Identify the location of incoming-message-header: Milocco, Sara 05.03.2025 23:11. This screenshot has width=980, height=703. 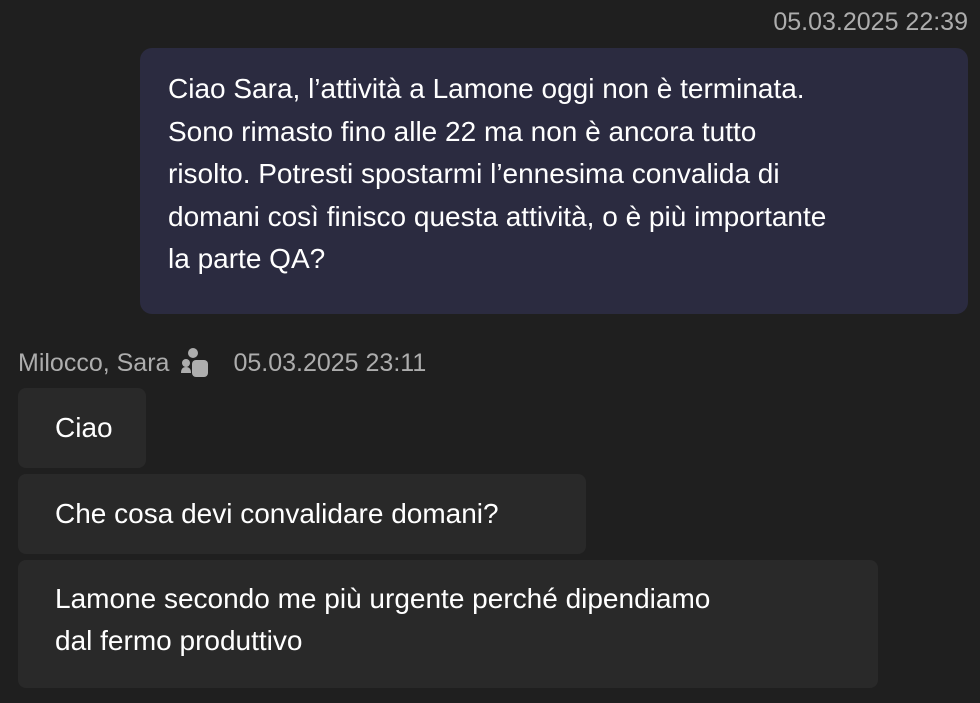
(222, 363).